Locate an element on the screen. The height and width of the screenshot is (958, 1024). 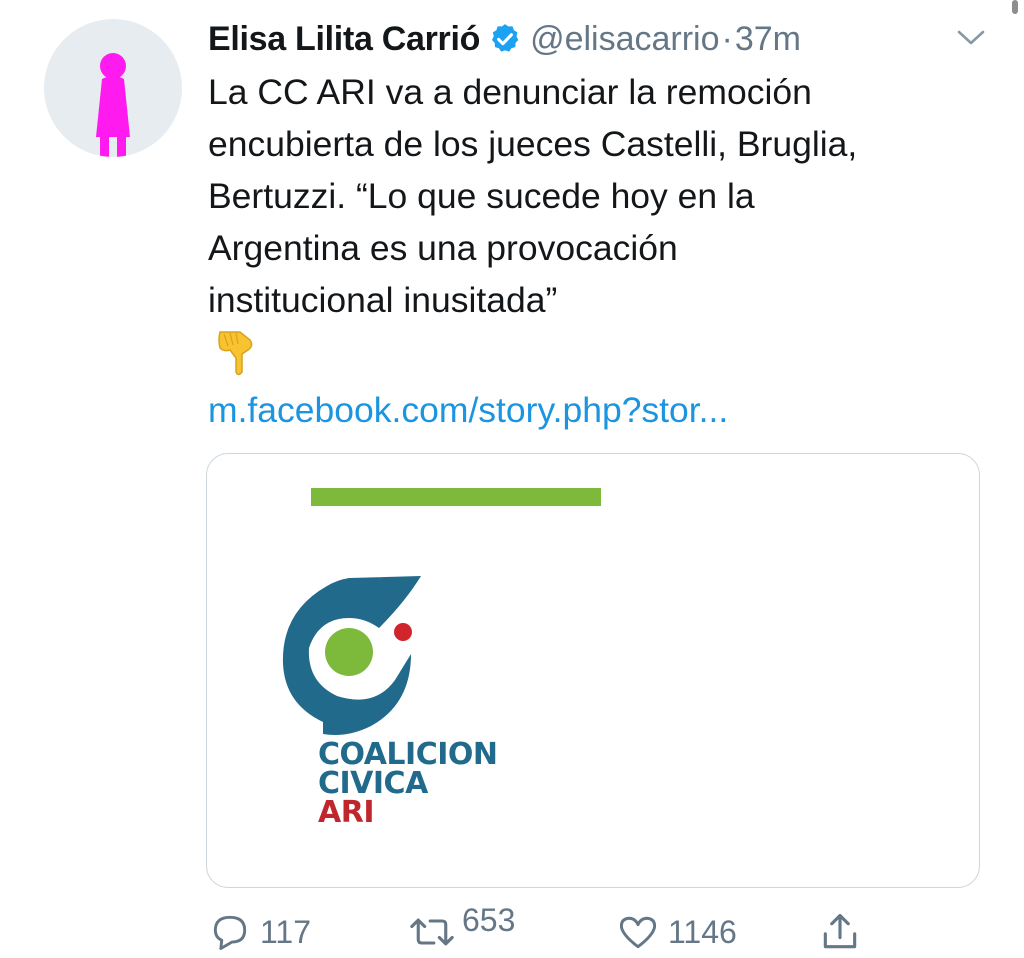
like-count: 1146 is located at coordinates (702, 931).